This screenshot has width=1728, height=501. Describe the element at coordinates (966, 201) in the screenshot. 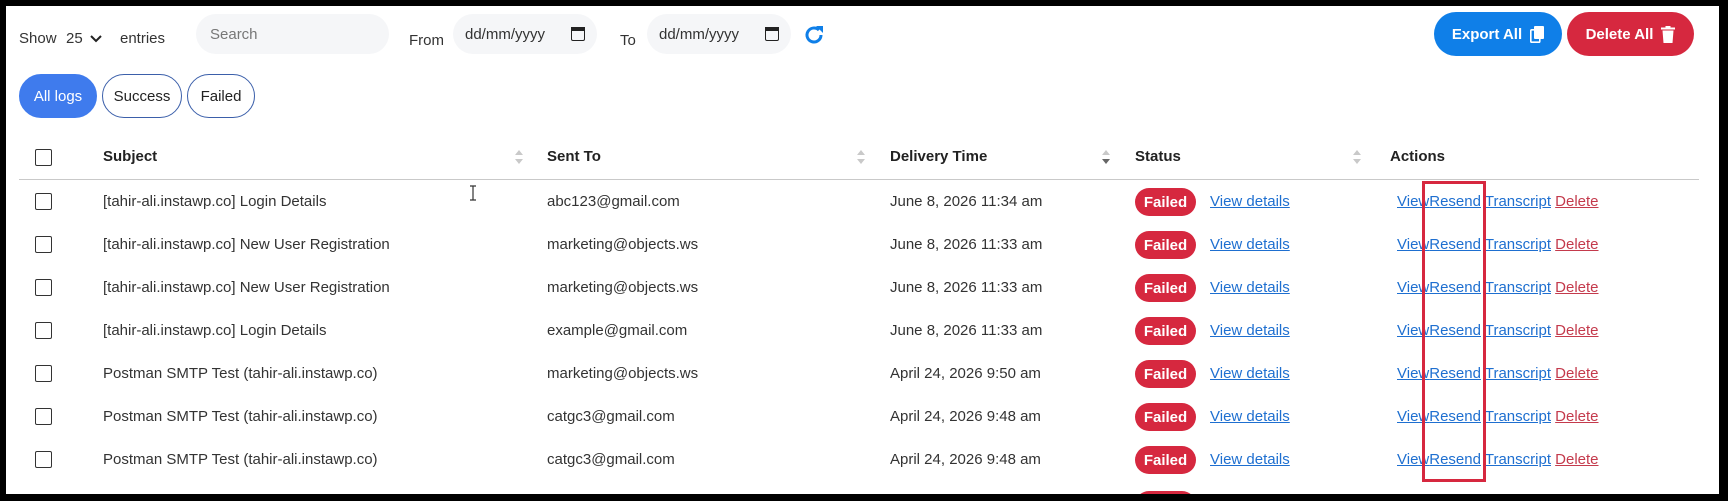

I see `row-delivery-time: June 8, 2026 11:34 am` at that location.